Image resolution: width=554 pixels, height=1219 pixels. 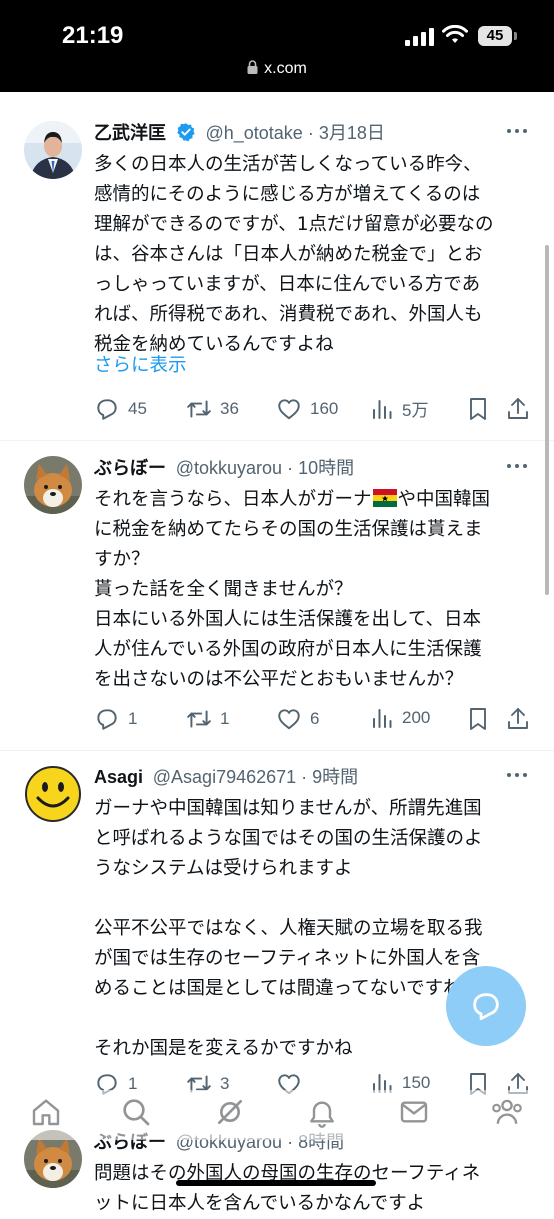 What do you see at coordinates (277, 46) in the screenshot?
I see `status-bar: 21:19 45 x.com` at bounding box center [277, 46].